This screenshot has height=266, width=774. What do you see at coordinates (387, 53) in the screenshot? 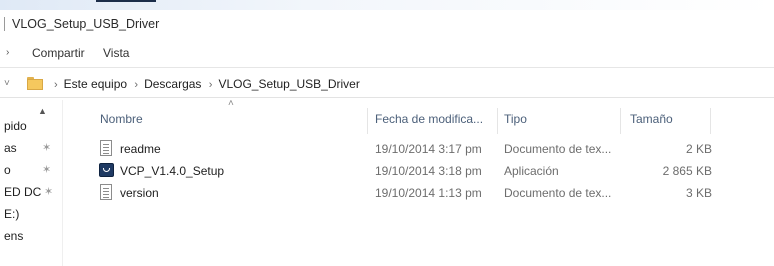
I see `ribbon: › Compartir Vista` at bounding box center [387, 53].